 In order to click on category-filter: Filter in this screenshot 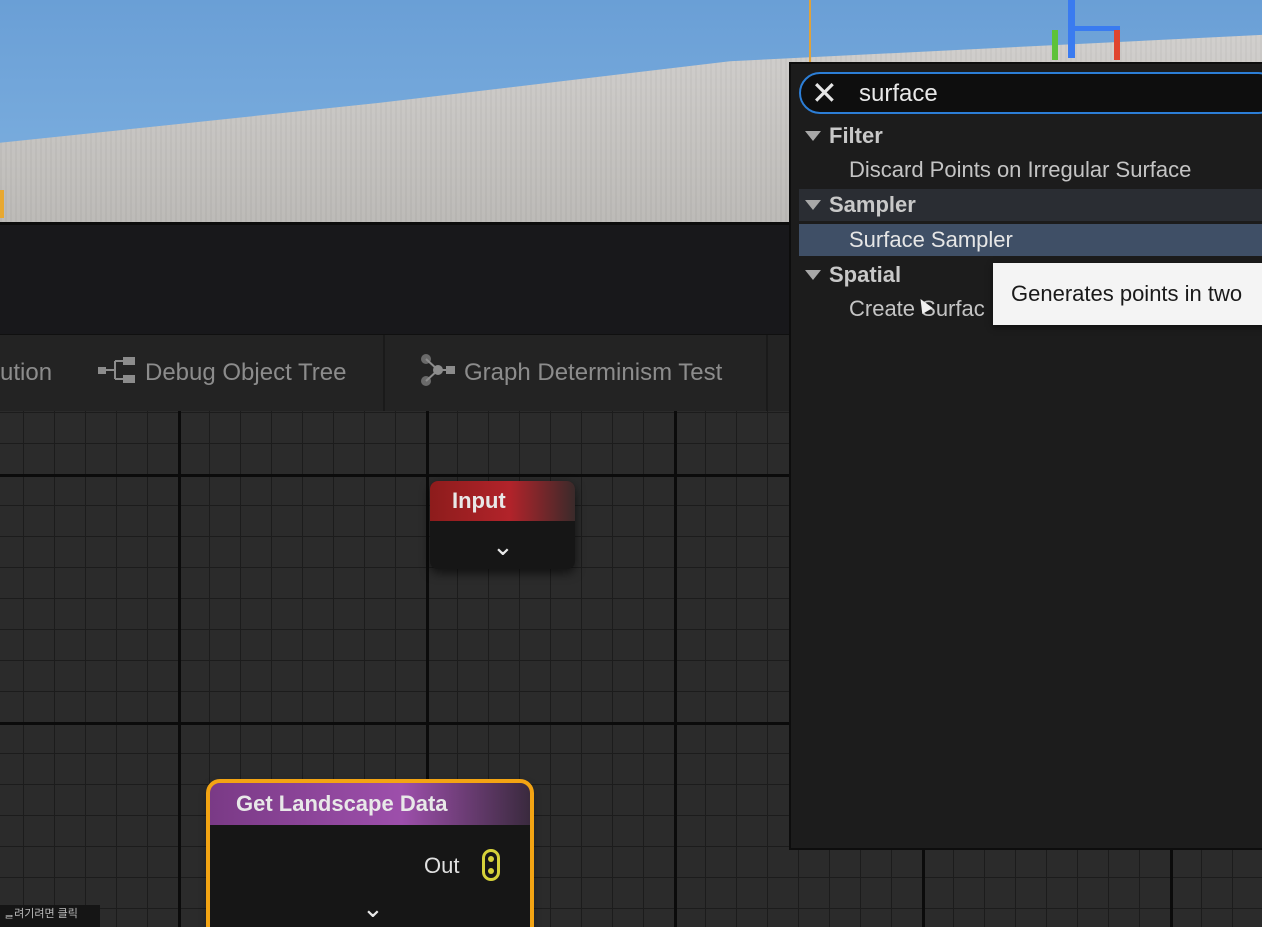, I will do `click(1030, 136)`.